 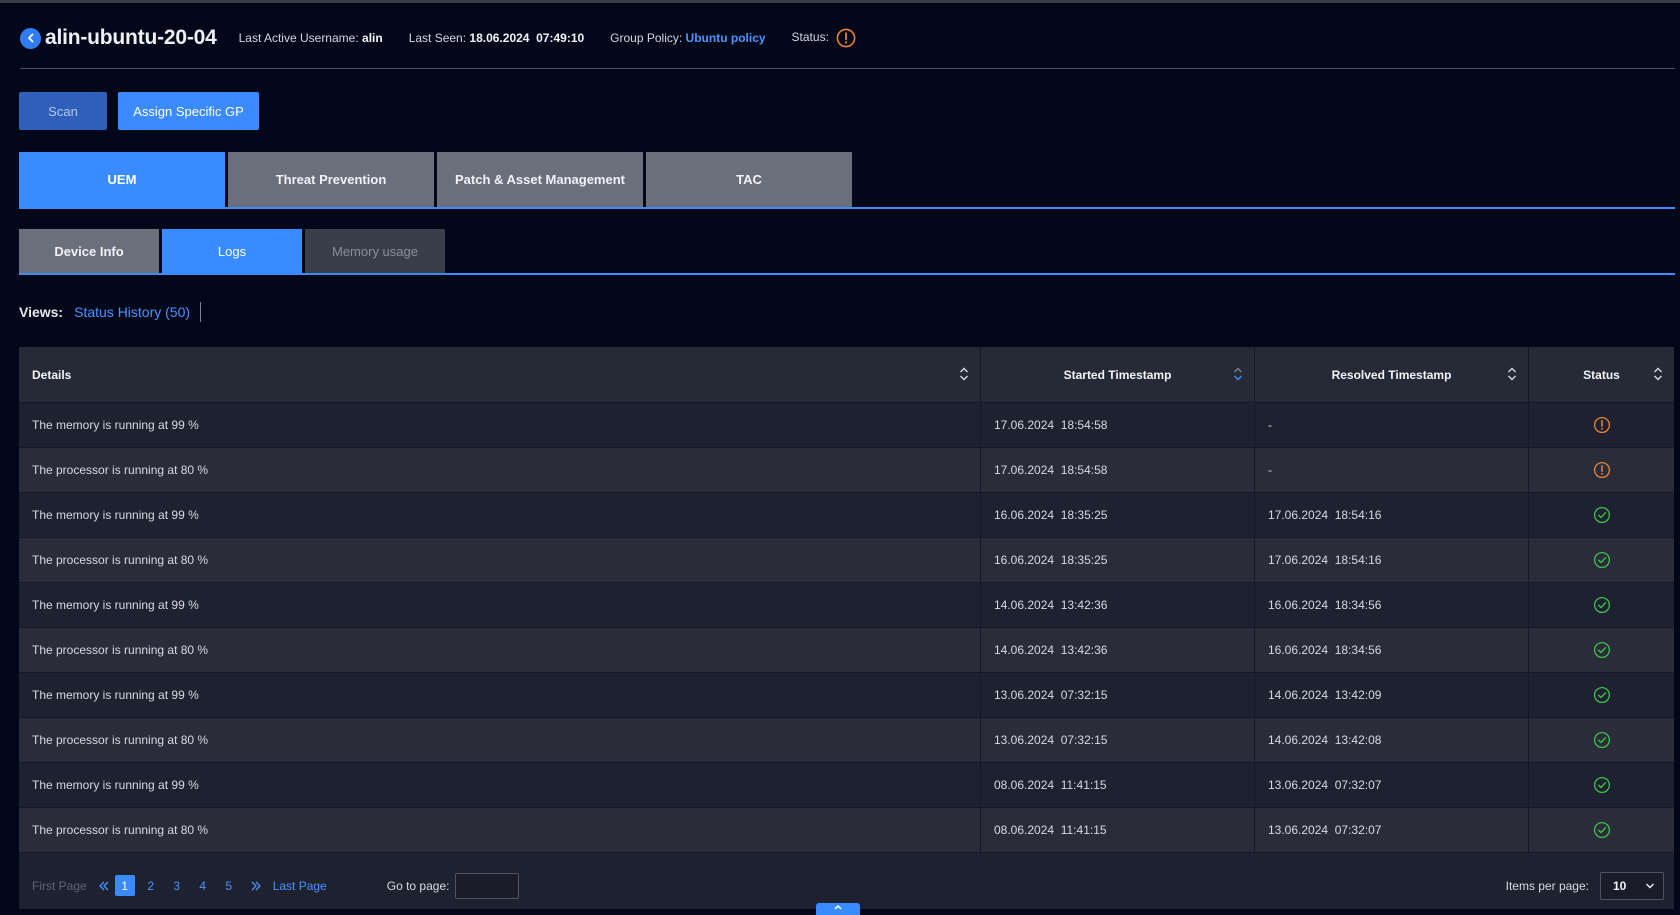 What do you see at coordinates (1238, 374) in the screenshot?
I see `sort-desc-icon` at bounding box center [1238, 374].